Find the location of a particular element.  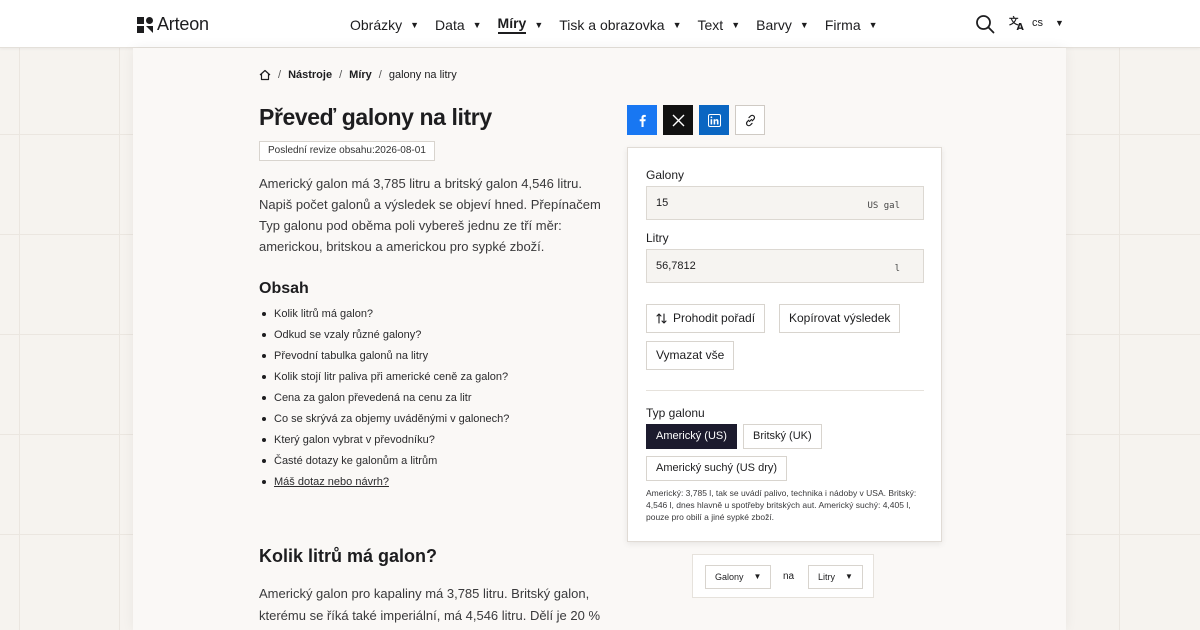

nav-item-obrazky: Obrázky ▼ is located at coordinates (384, 24).